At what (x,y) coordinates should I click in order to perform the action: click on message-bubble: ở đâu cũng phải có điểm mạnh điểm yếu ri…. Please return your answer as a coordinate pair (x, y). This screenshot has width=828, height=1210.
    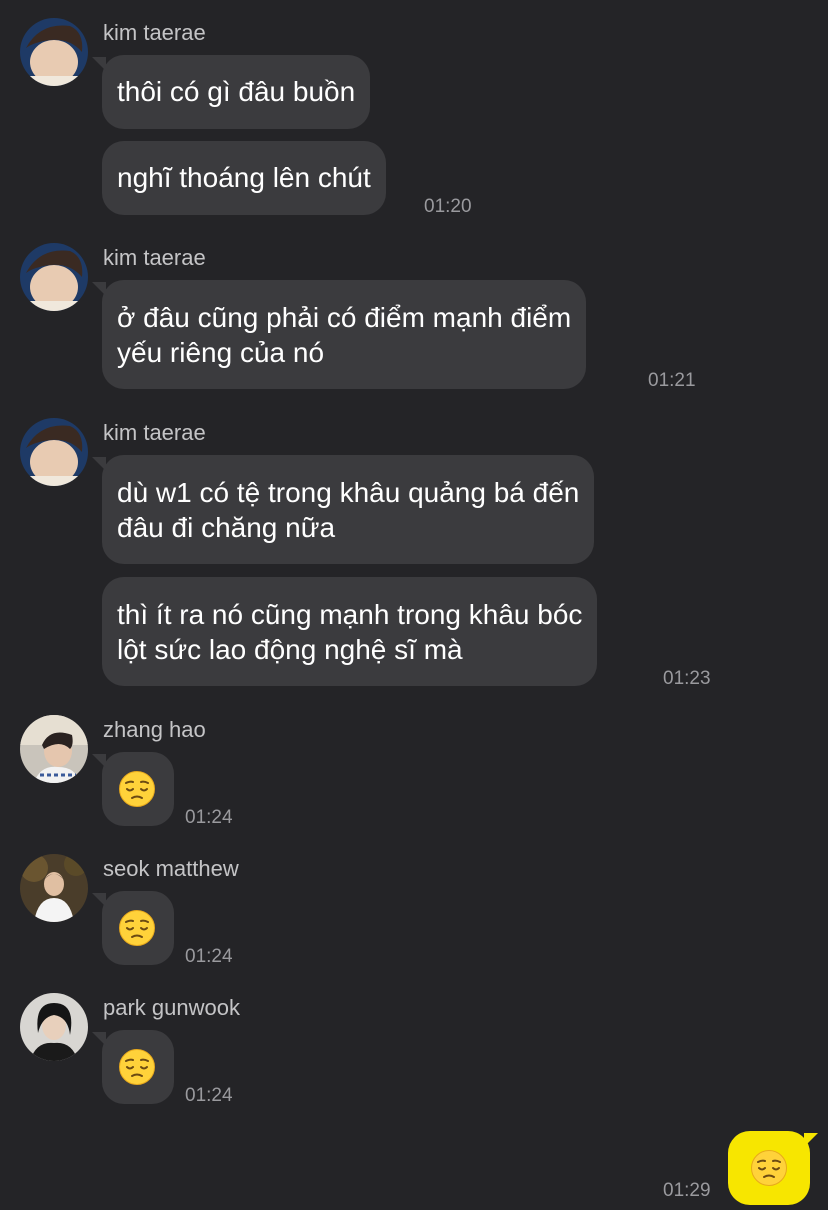
    Looking at the image, I should click on (339, 334).